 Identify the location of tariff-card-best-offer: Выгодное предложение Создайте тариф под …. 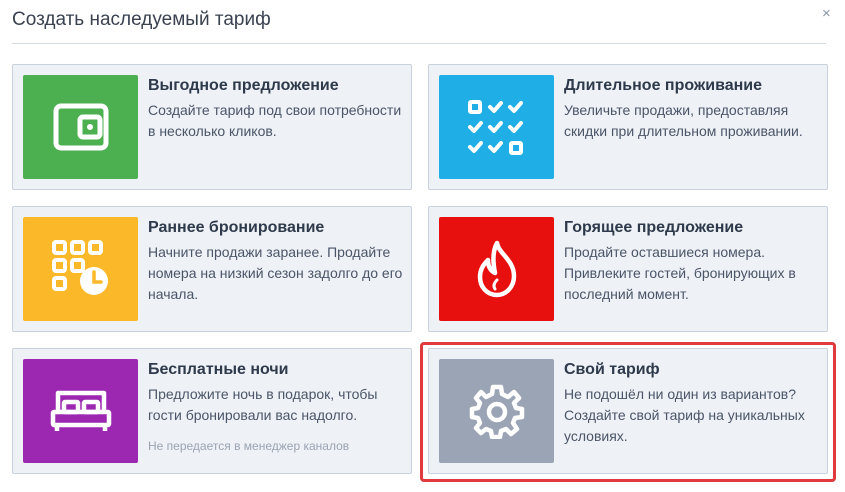
(212, 127).